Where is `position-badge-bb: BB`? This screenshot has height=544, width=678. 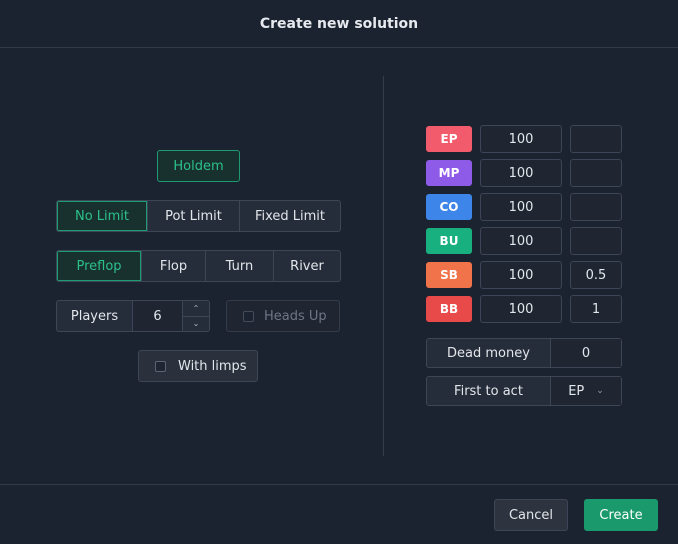 position-badge-bb: BB is located at coordinates (449, 309).